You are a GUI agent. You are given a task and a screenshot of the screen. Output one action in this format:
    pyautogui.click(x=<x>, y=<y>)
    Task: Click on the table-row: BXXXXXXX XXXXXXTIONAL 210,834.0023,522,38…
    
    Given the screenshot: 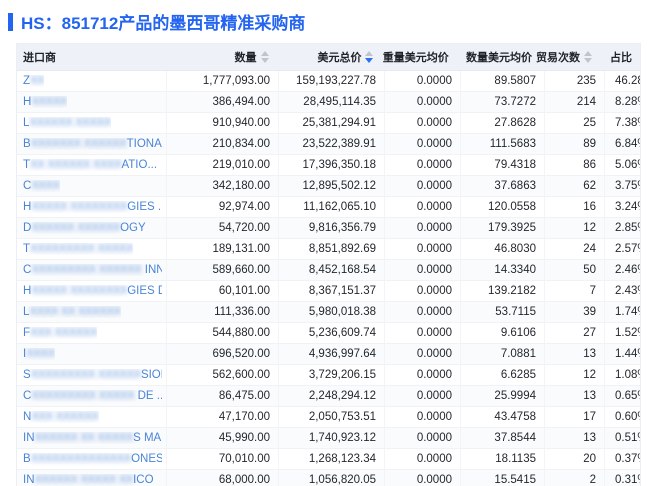 What is the action you would take?
    pyautogui.click(x=328, y=144)
    